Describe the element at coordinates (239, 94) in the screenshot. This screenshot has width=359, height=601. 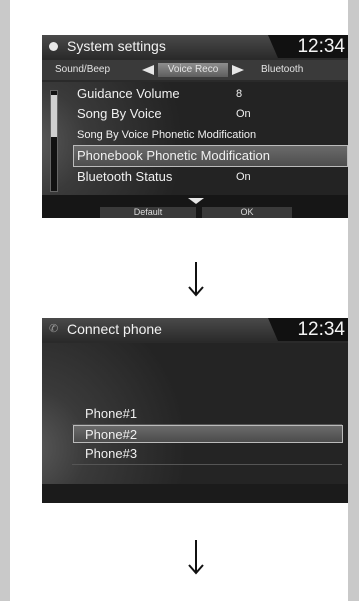
I see `list-item-value: 8` at that location.